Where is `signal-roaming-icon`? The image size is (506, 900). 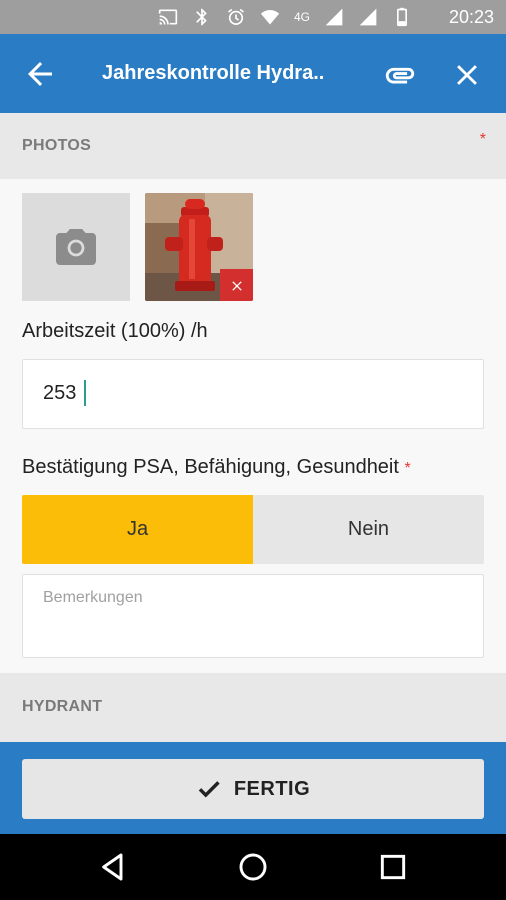
signal-roaming-icon is located at coordinates (368, 17).